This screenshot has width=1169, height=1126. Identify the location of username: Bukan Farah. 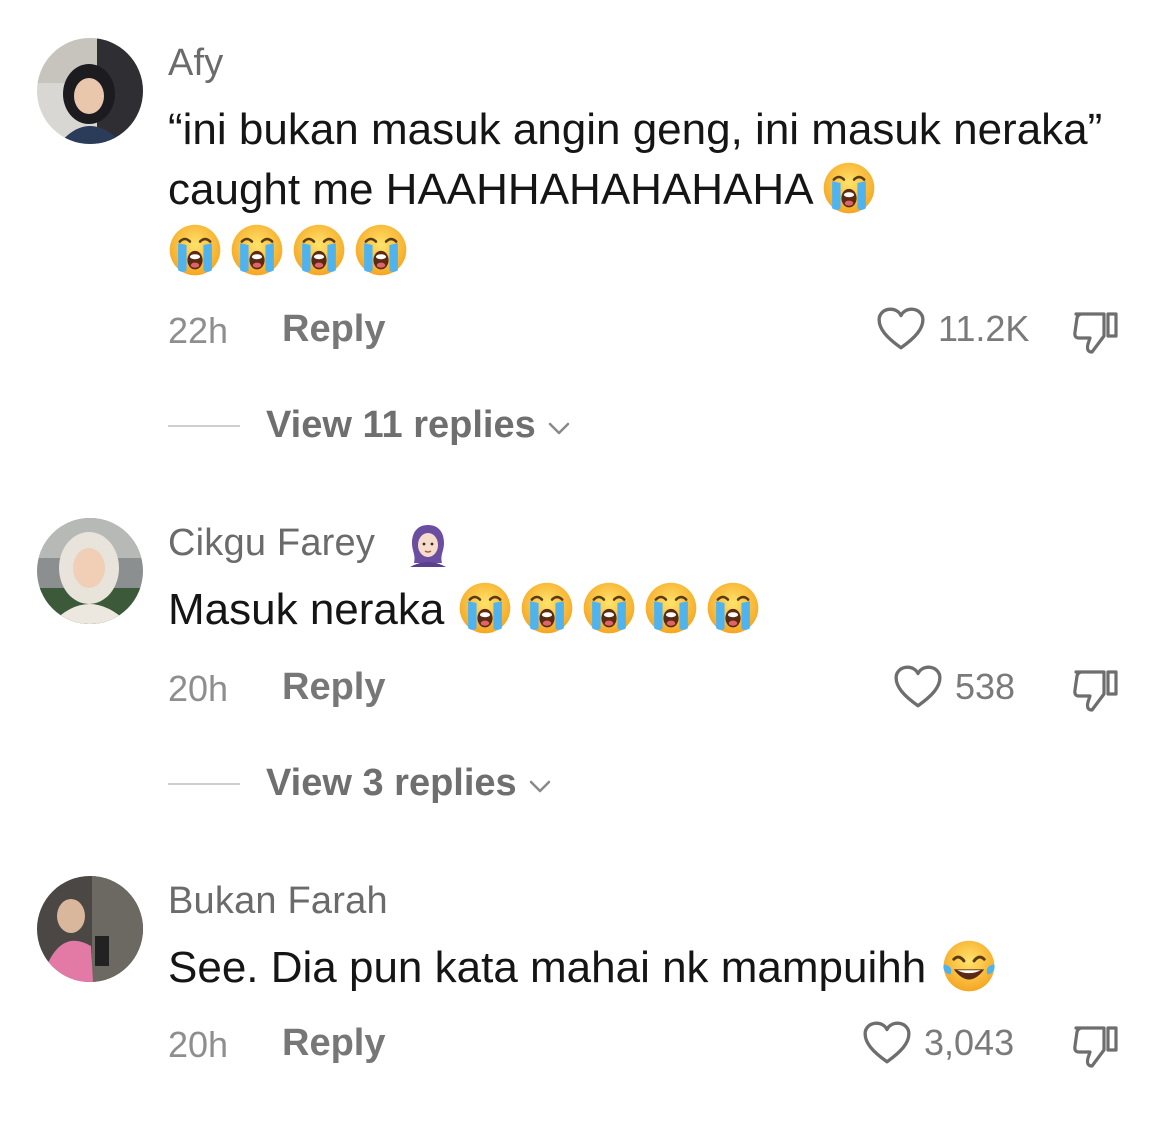
(278, 901).